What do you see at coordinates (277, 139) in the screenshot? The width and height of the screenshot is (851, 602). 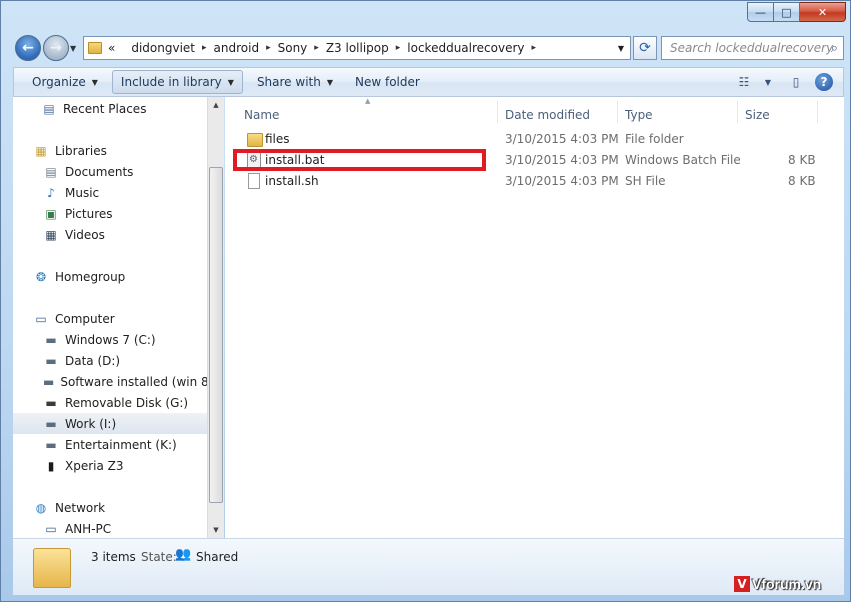 I see `file-name: files` at bounding box center [277, 139].